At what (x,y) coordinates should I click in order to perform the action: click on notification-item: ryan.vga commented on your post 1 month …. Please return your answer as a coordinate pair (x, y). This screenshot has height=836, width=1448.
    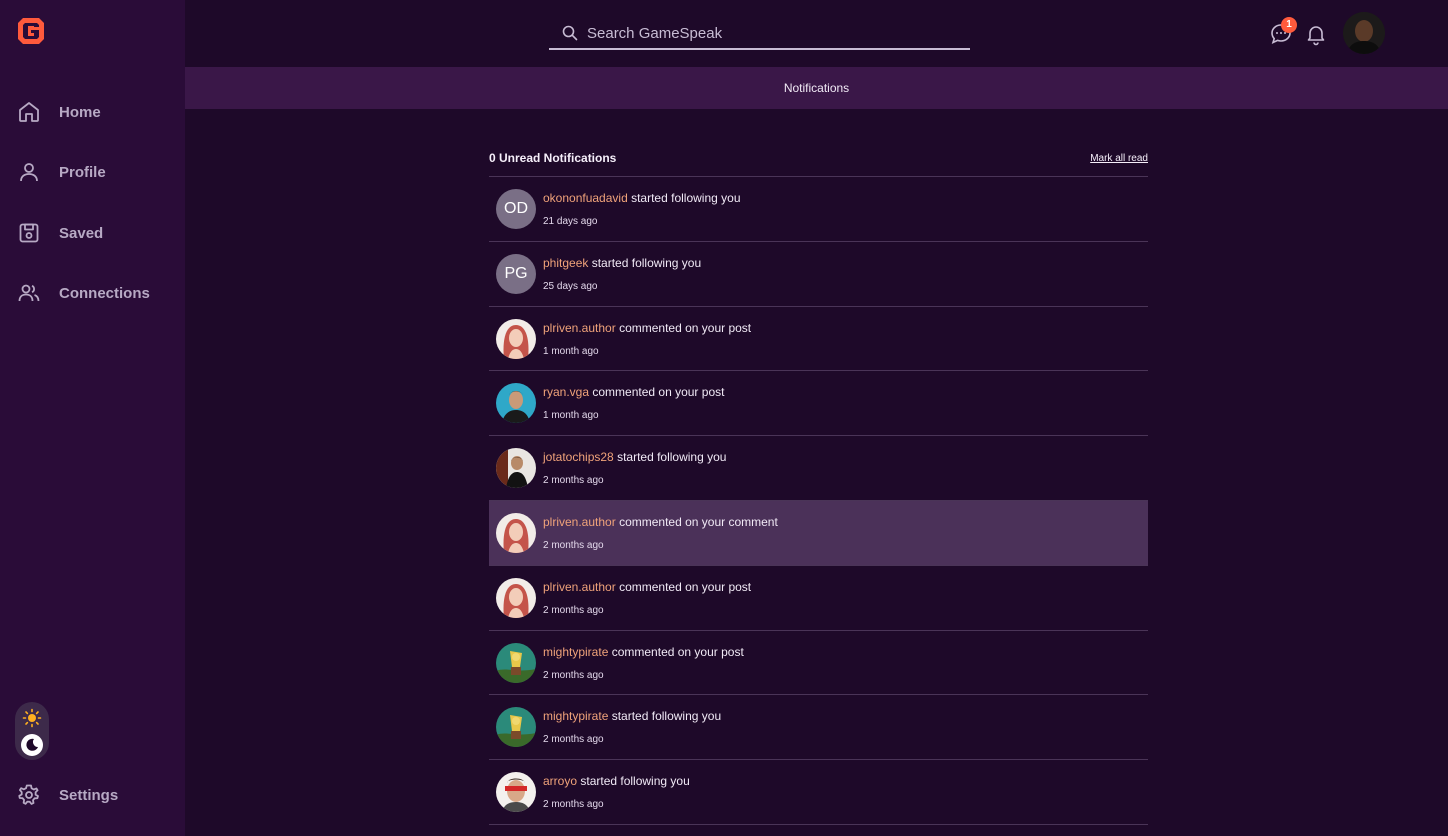
    Looking at the image, I should click on (818, 404).